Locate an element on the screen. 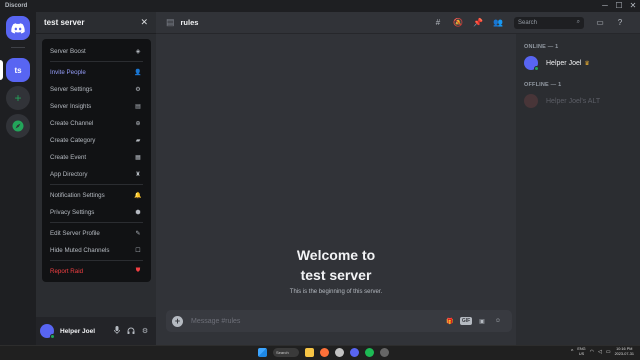  help-icon: ? is located at coordinates (620, 22).